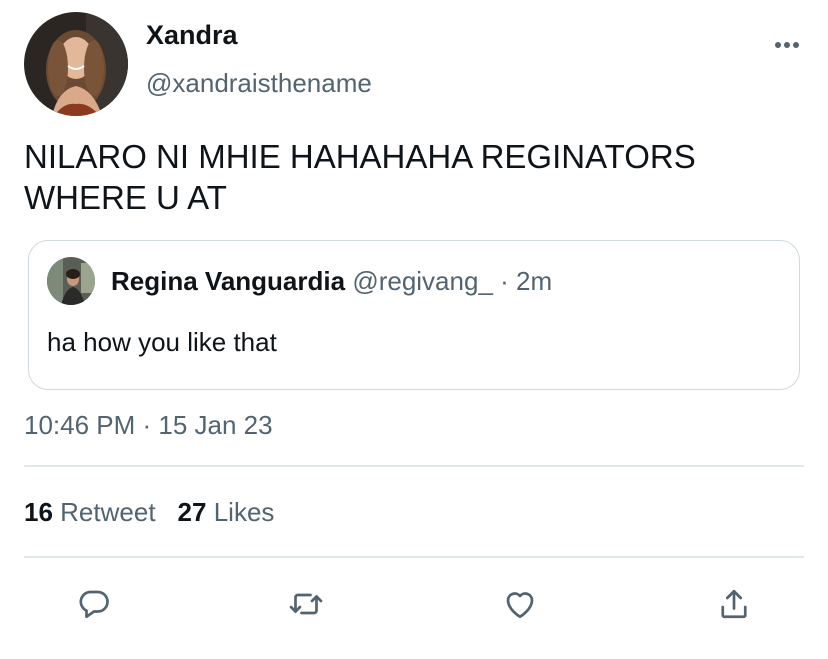 This screenshot has width=828, height=659. I want to click on heart-icon, so click(520, 605).